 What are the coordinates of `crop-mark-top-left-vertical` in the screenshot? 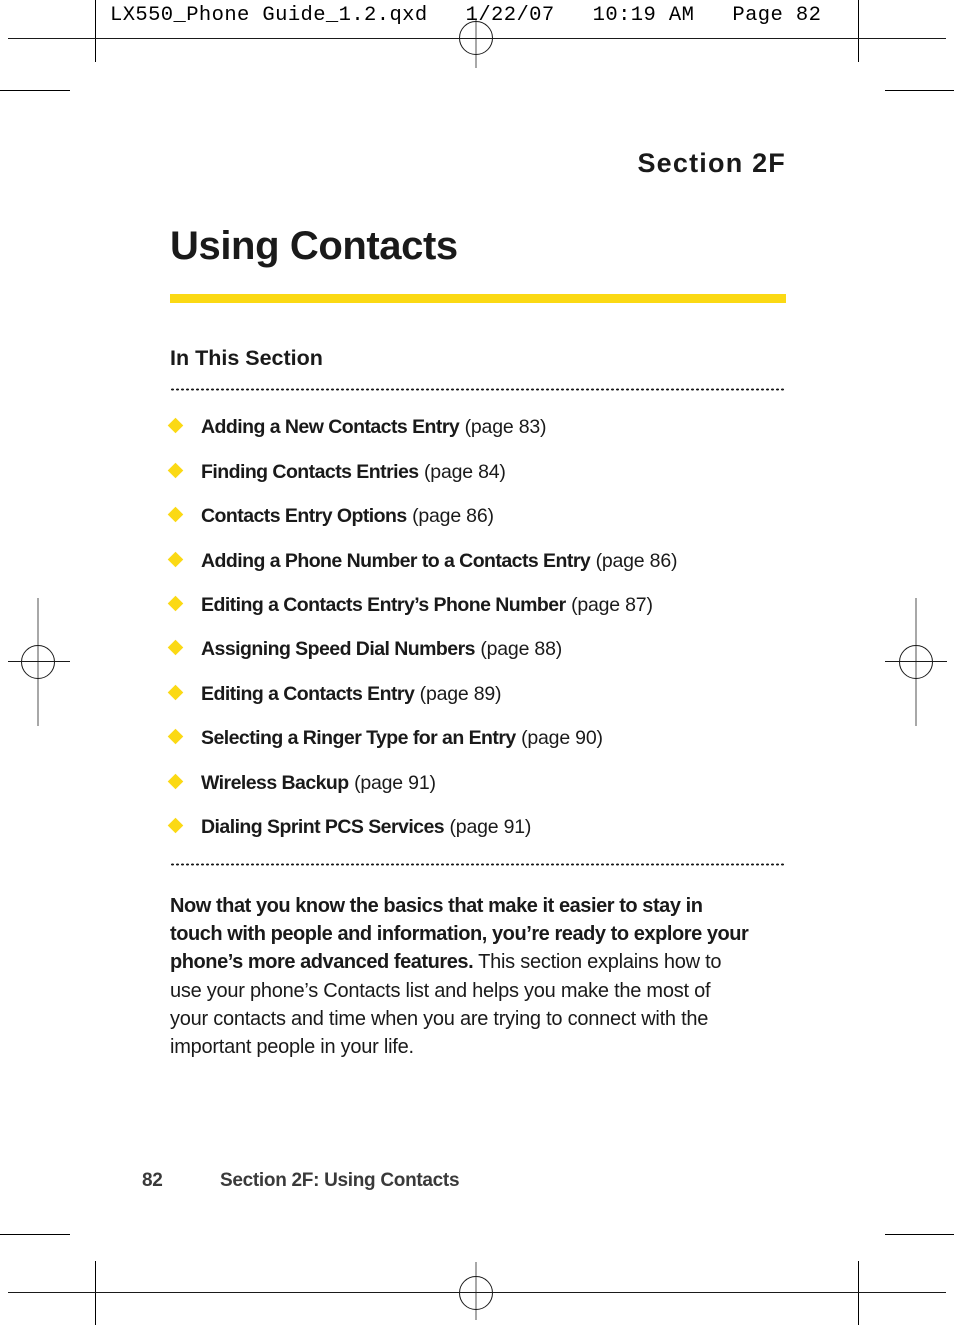 It's located at (95, 31).